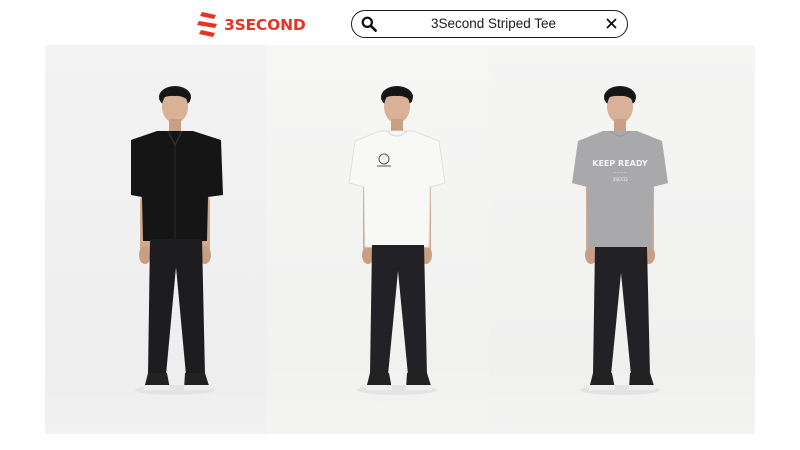  What do you see at coordinates (265, 25) in the screenshot?
I see `brand-name: 3SECOND` at bounding box center [265, 25].